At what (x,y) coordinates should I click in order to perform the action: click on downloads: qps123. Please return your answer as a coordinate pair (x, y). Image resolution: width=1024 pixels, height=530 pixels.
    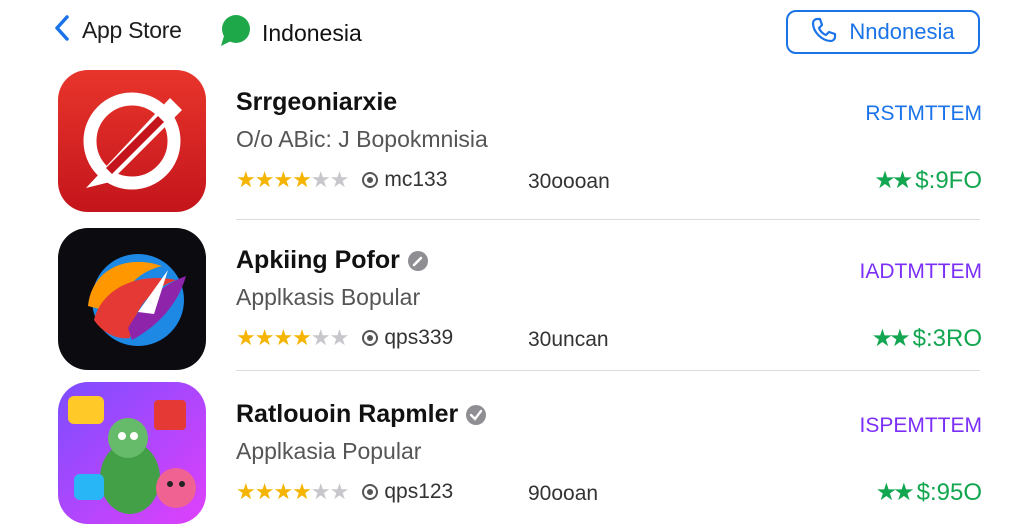
    Looking at the image, I should click on (407, 492).